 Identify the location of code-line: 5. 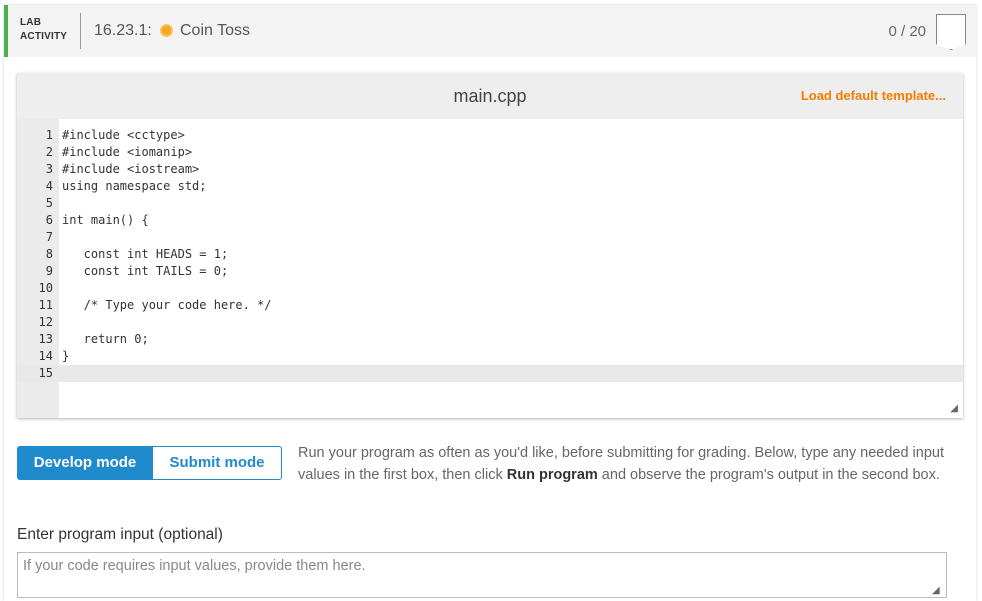
(490, 203).